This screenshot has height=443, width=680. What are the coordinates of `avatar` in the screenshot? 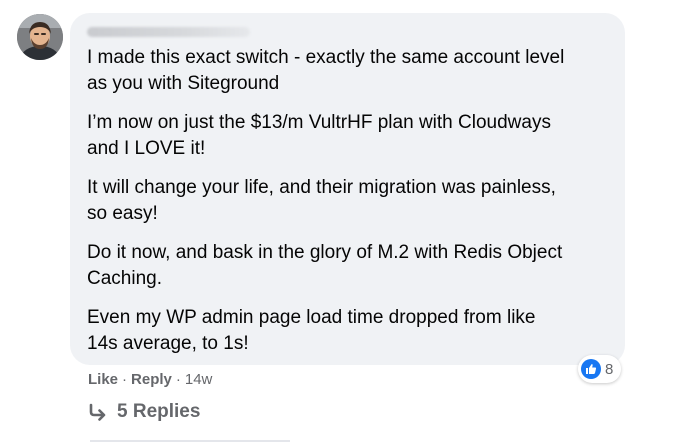 It's located at (40, 37).